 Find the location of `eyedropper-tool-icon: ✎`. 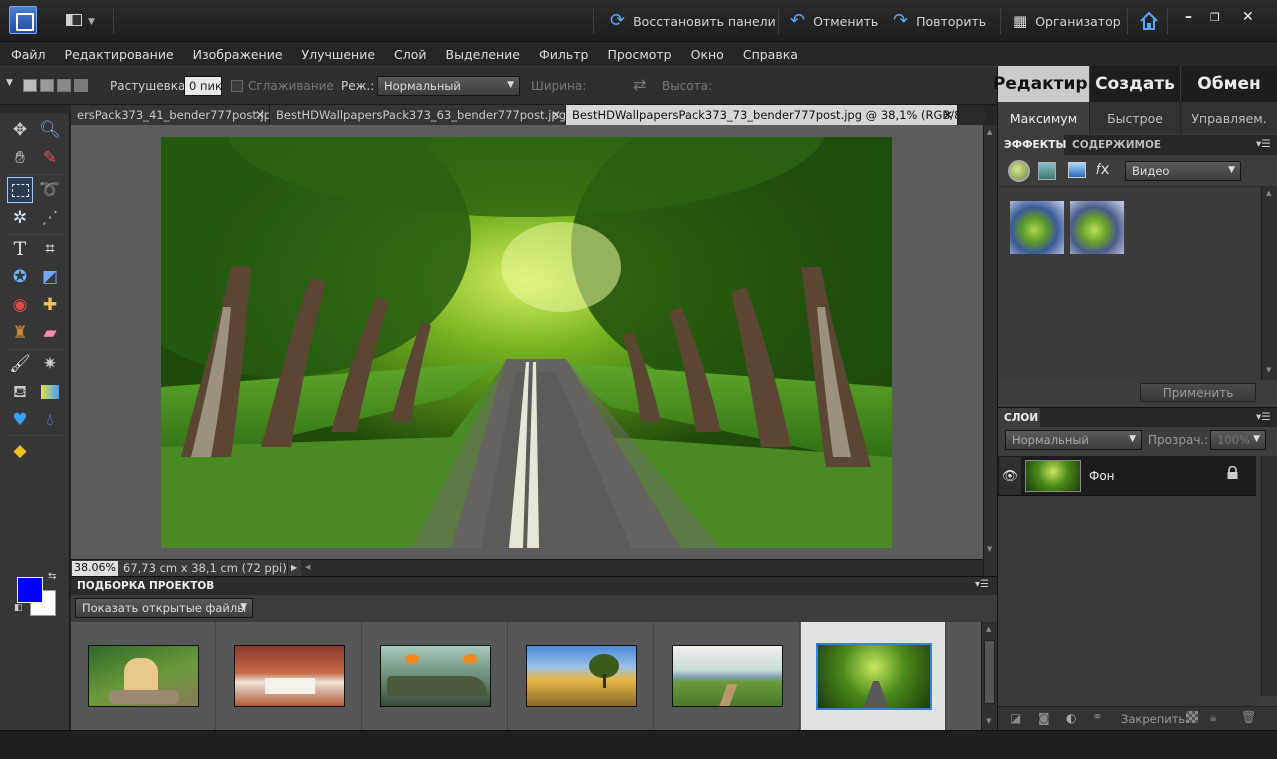

eyedropper-tool-icon: ✎ is located at coordinates (50, 158).